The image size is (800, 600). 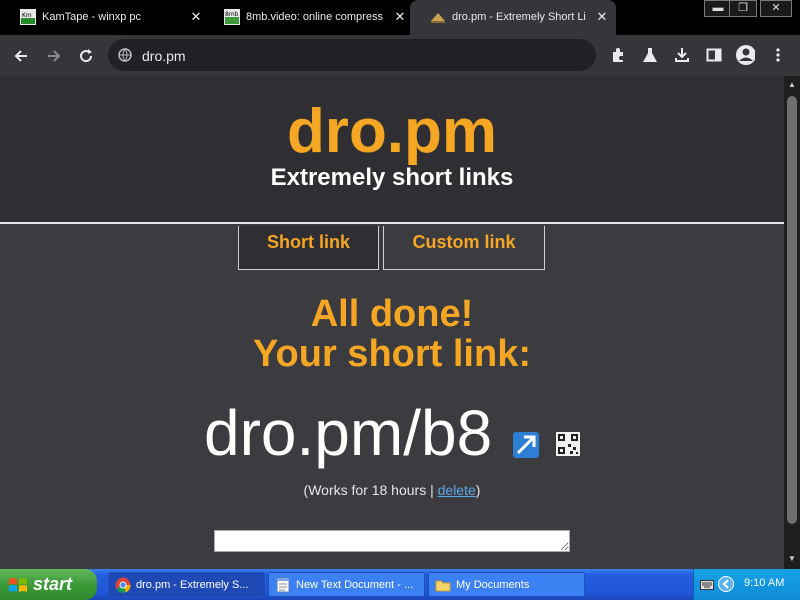 I want to click on 8mb-icon: 8mb, so click(x=232, y=17).